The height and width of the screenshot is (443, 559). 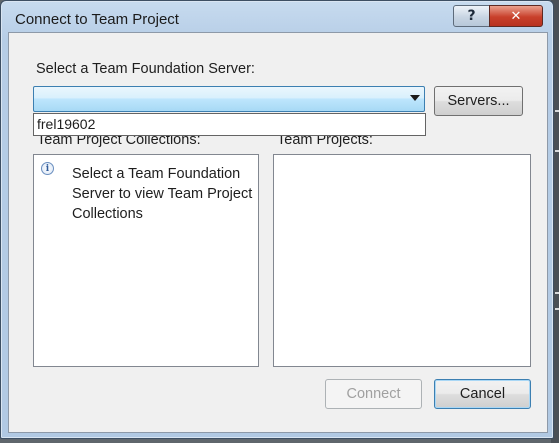 I want to click on server-dropdown-list: frel19602, so click(x=229, y=124).